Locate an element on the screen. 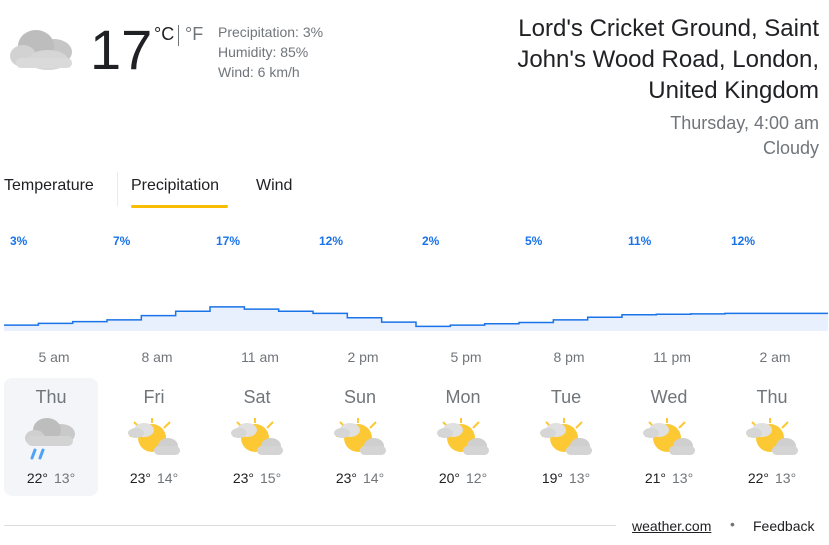 The height and width of the screenshot is (545, 829). footer-divider is located at coordinates (310, 525).